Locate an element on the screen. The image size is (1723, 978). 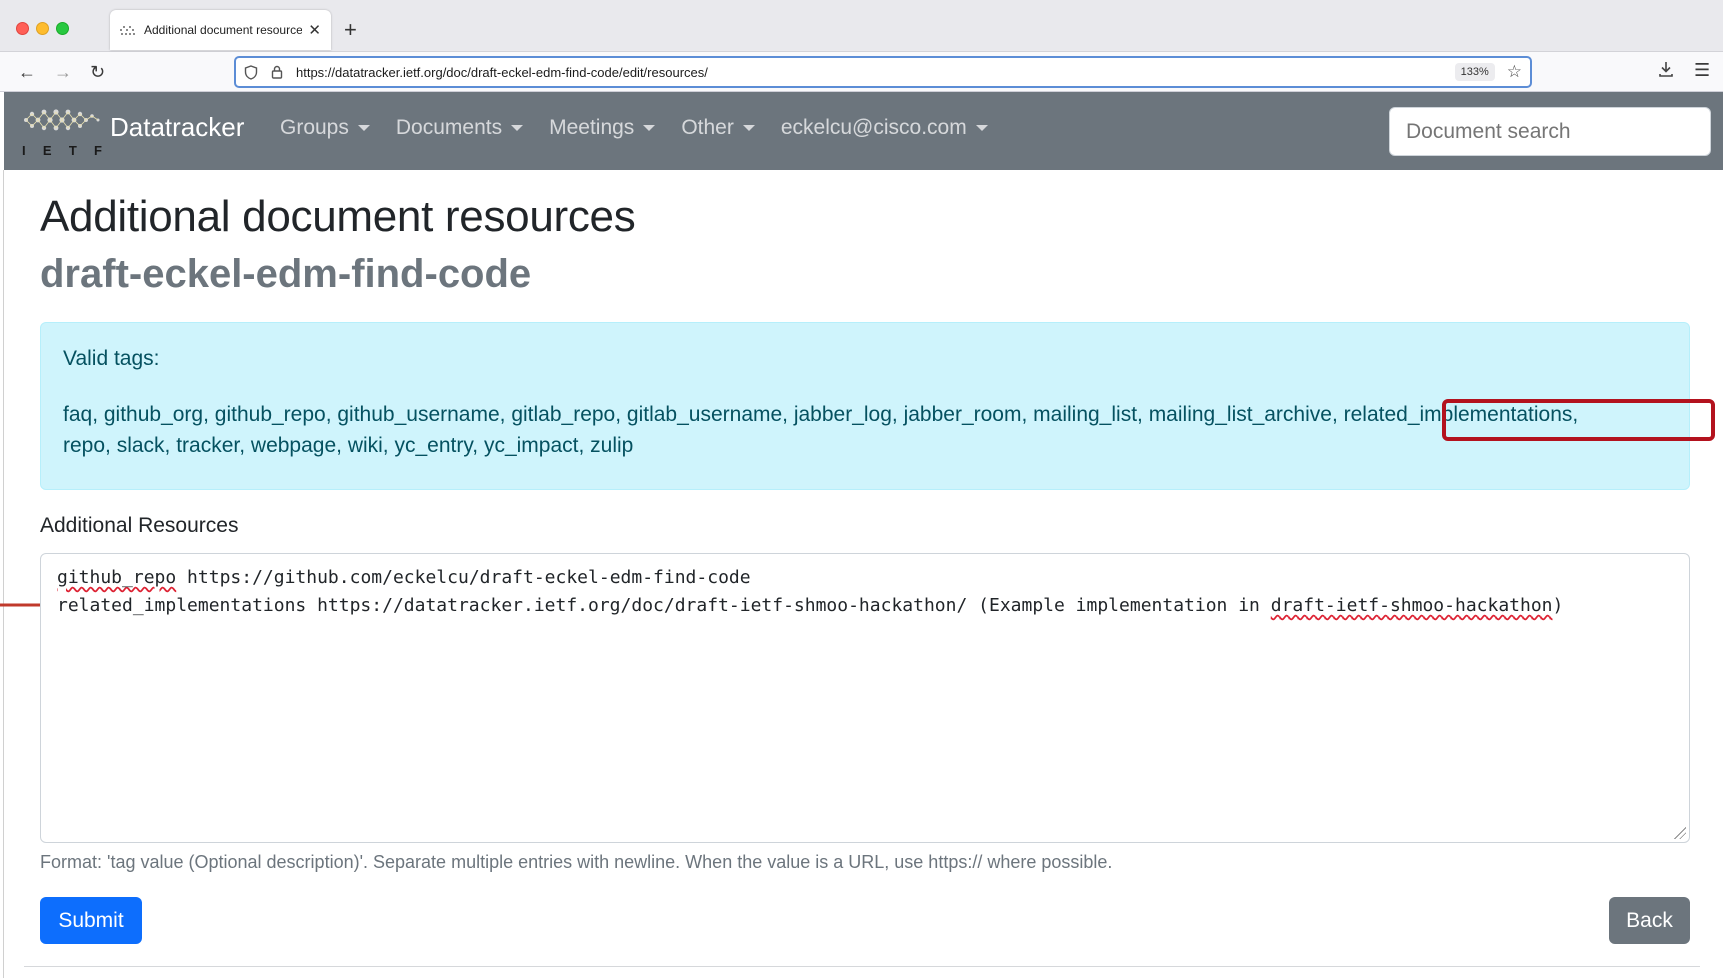
page-title: Additional document resources is located at coordinates (338, 216).